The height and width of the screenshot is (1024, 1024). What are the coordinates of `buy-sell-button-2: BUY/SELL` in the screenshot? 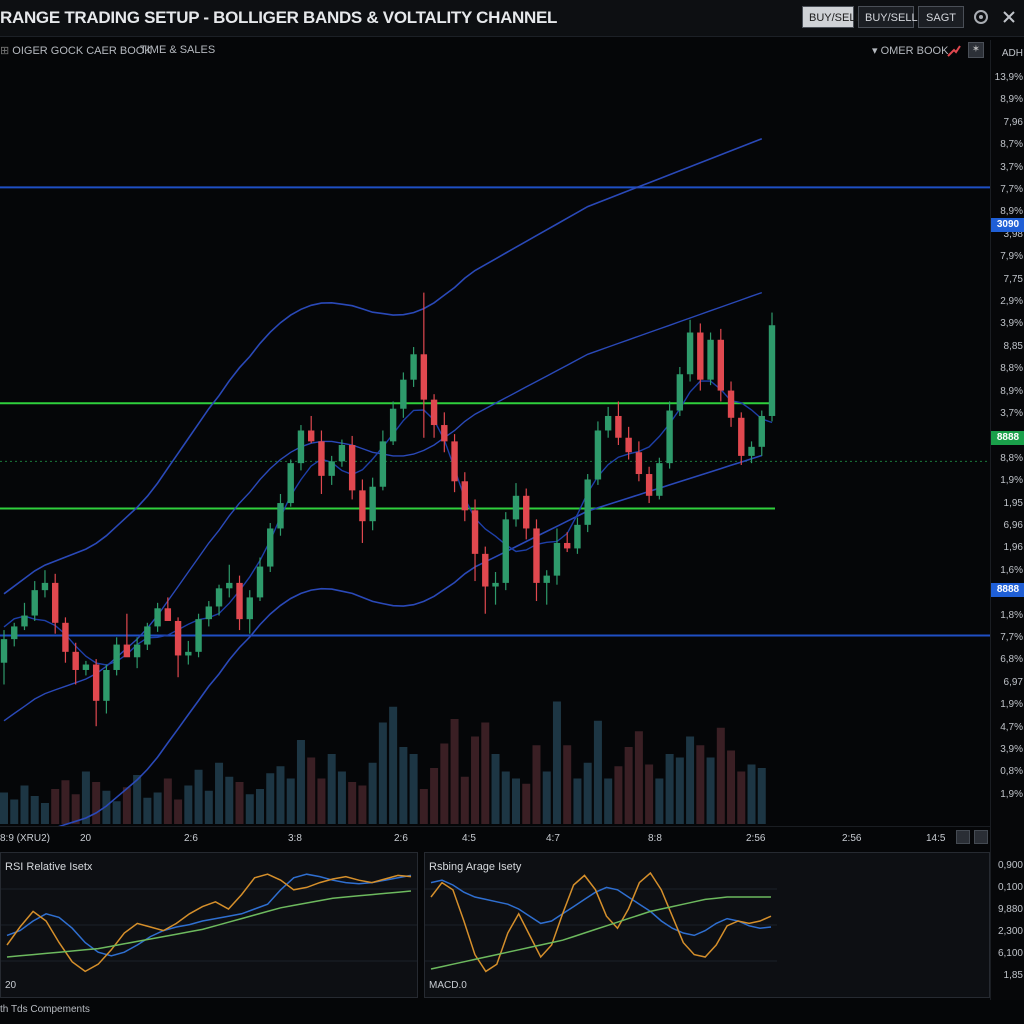 It's located at (888, 17).